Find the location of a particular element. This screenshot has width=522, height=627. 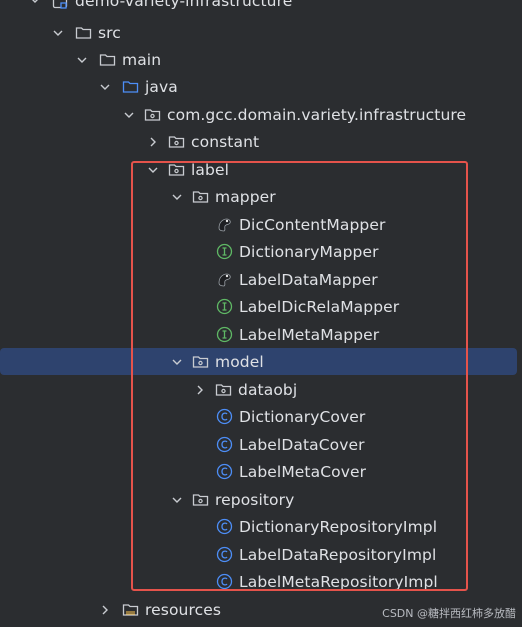

tree-label-constant: constant is located at coordinates (225, 141).